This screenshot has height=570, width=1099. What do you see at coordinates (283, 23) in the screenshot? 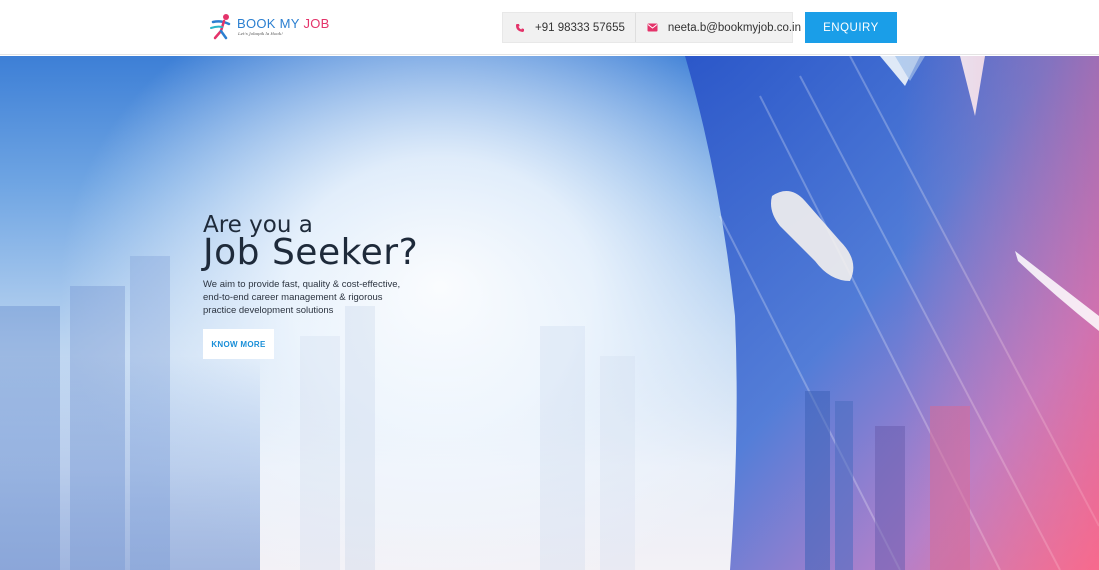
I see `brand-name: BOOK MY JOB` at bounding box center [283, 23].